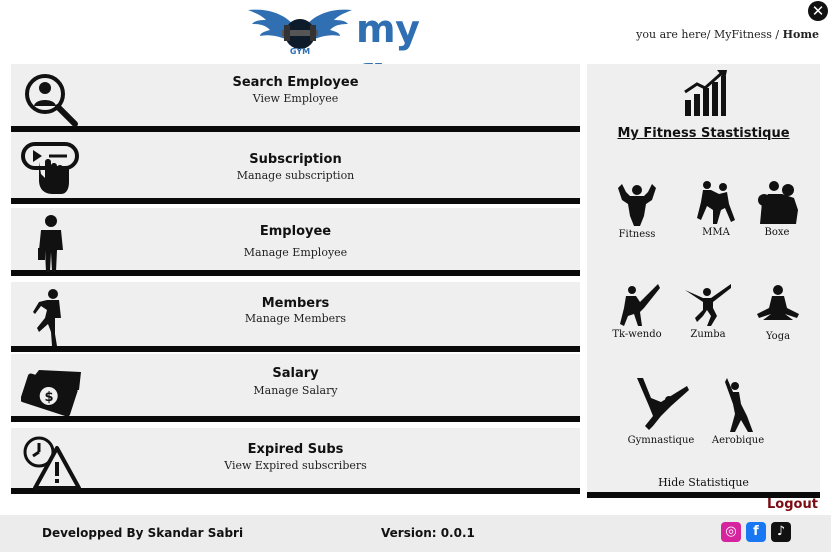  Describe the element at coordinates (50, 168) in the screenshot. I see `subscription-icon` at that location.